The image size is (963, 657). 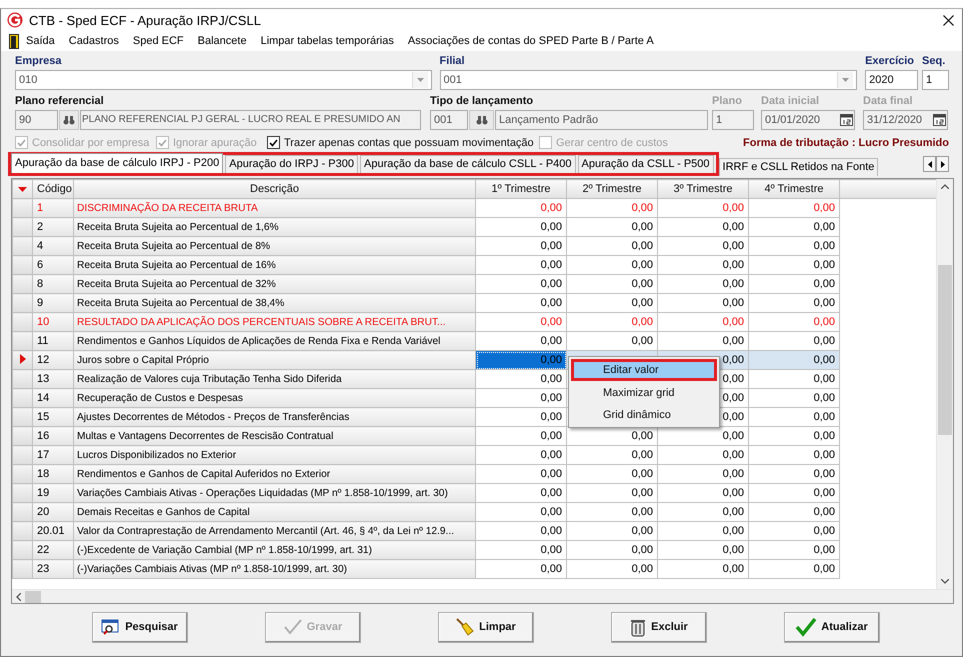 What do you see at coordinates (36, 120) in the screenshot?
I see `plan-code-field: 90` at bounding box center [36, 120].